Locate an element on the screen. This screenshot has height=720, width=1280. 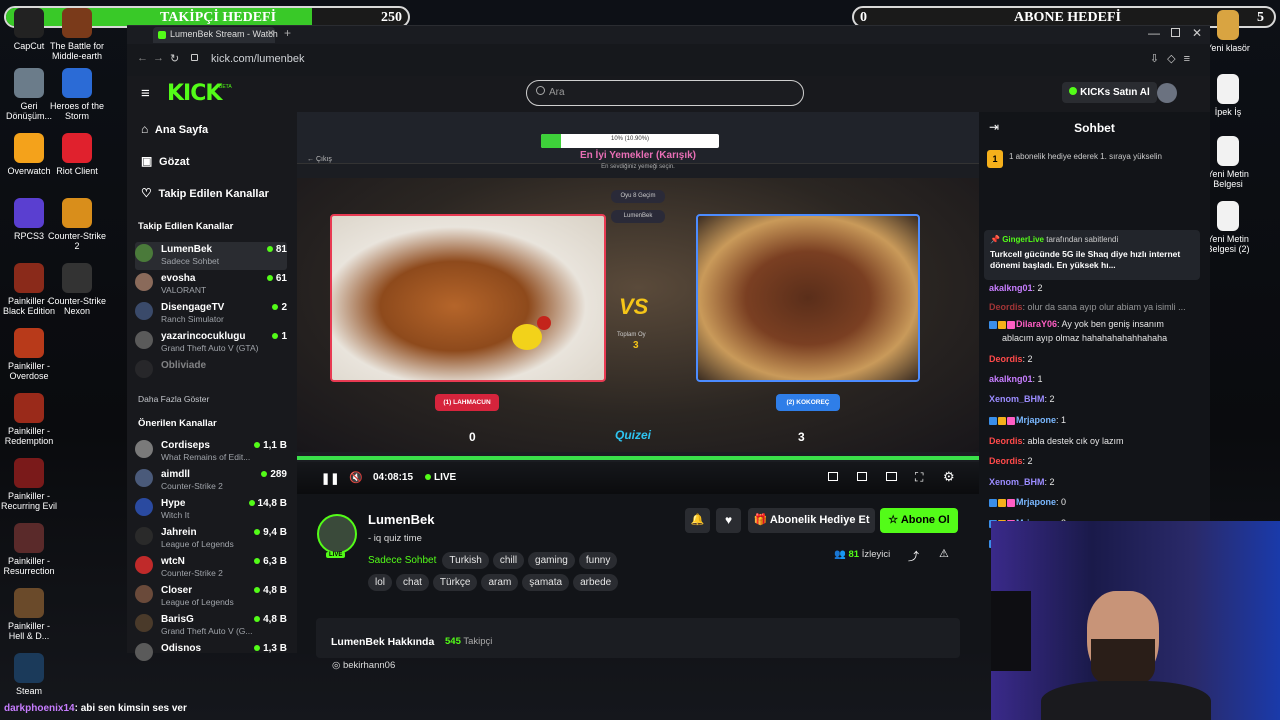
sidebar-channel: BarisG Grand Theft Auto V (G... 4,8 B is located at coordinates (211, 626).